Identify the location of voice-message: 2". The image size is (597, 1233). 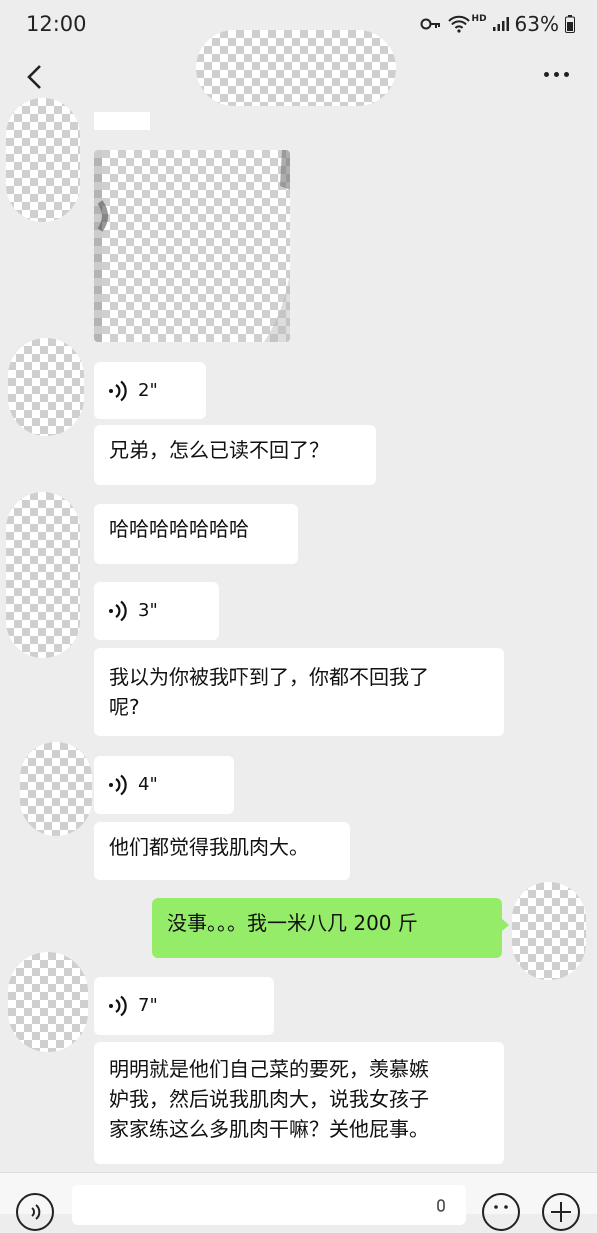
(150, 390).